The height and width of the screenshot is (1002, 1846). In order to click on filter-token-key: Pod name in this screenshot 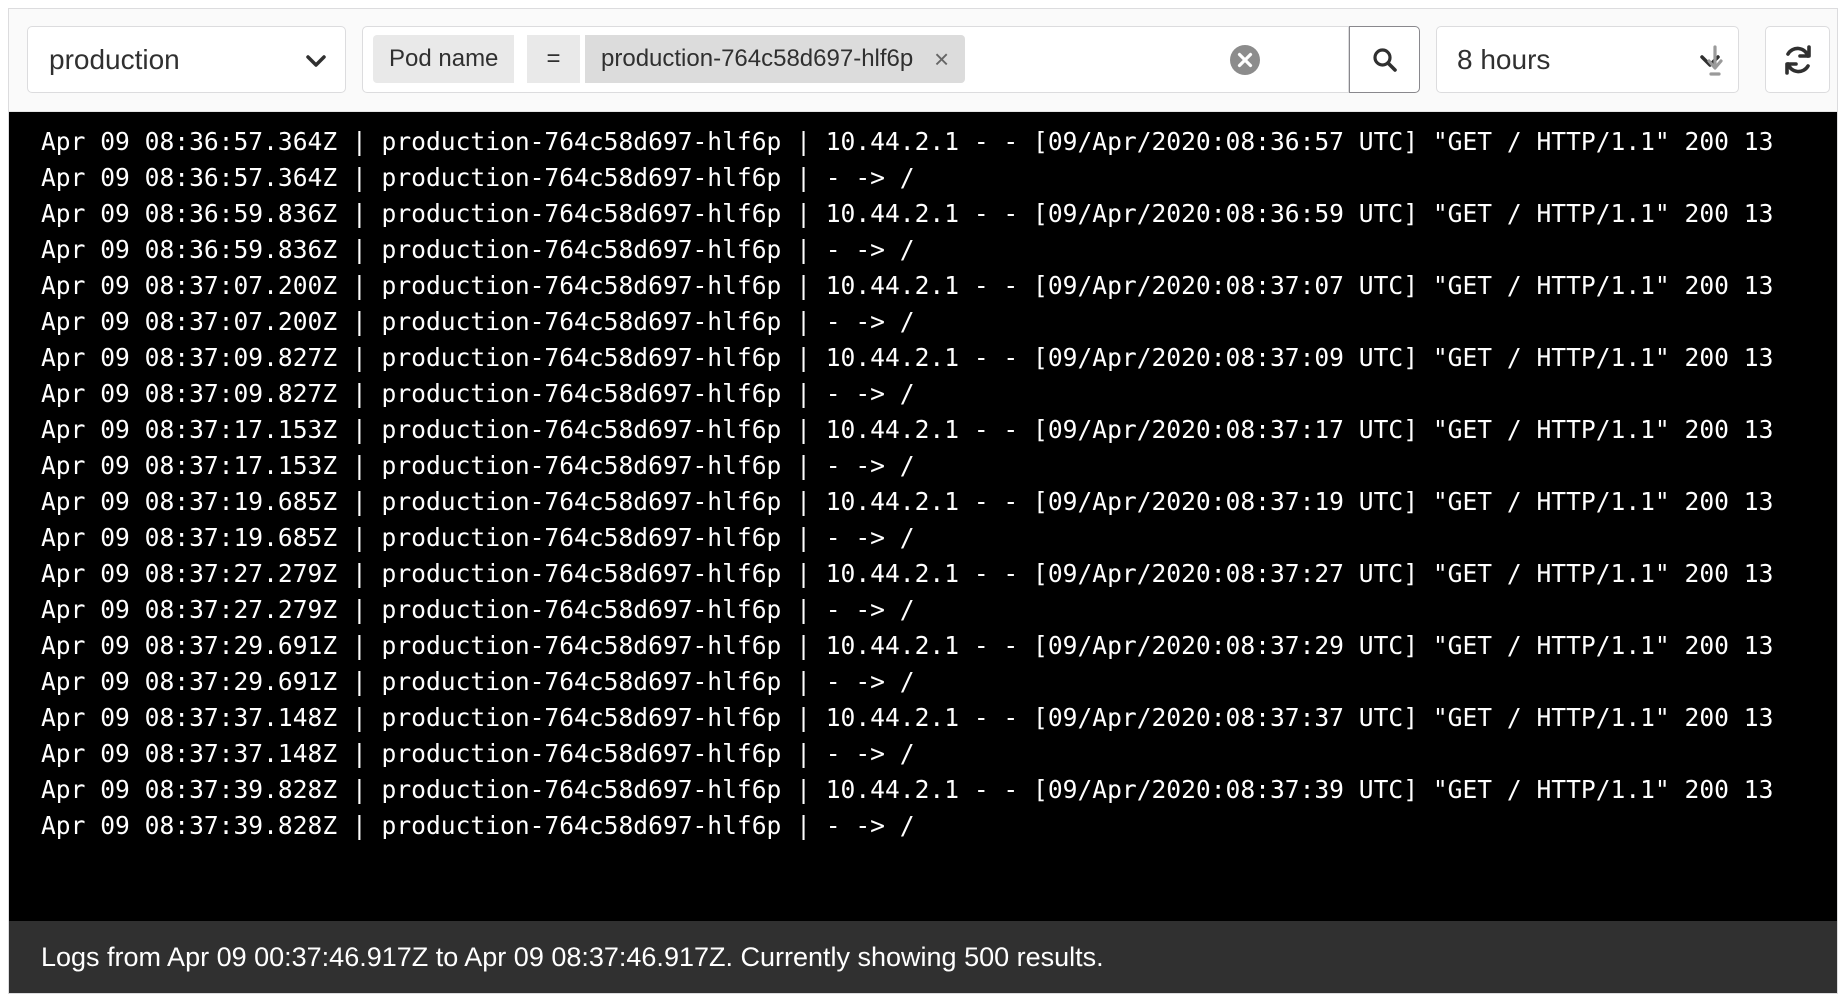, I will do `click(444, 59)`.